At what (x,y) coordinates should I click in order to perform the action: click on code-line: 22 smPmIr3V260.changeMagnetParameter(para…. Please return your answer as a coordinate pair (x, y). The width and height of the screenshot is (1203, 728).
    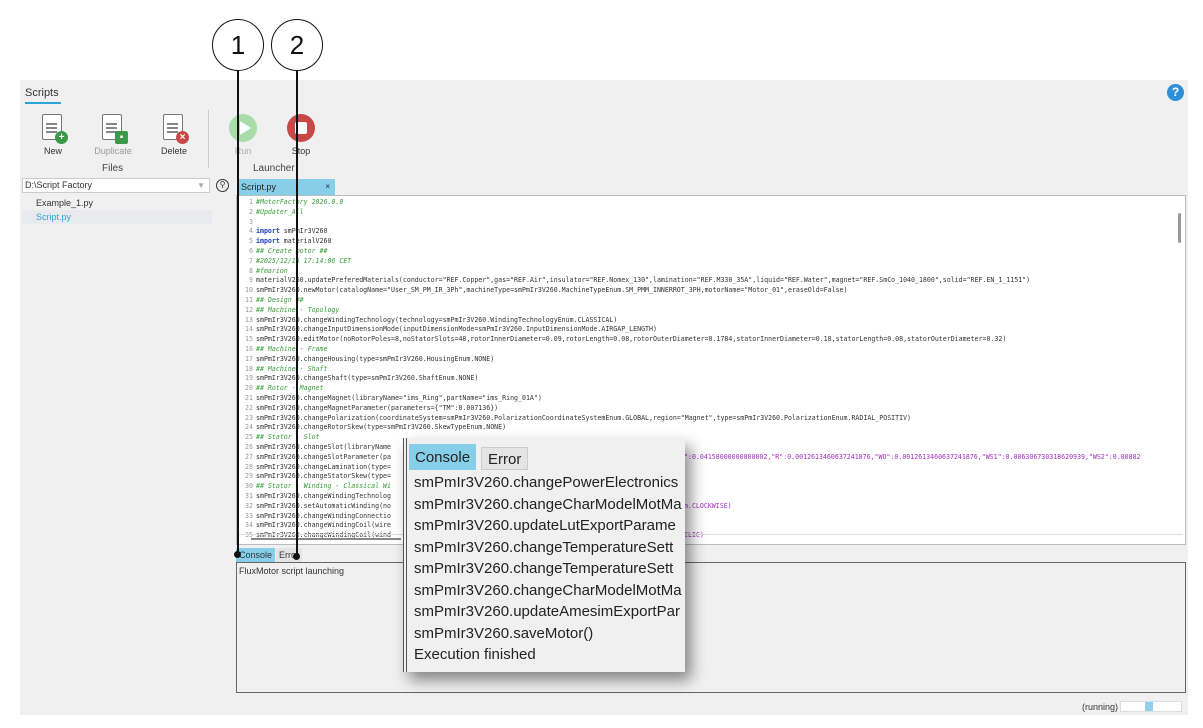
    Looking at the image, I should click on (633, 409).